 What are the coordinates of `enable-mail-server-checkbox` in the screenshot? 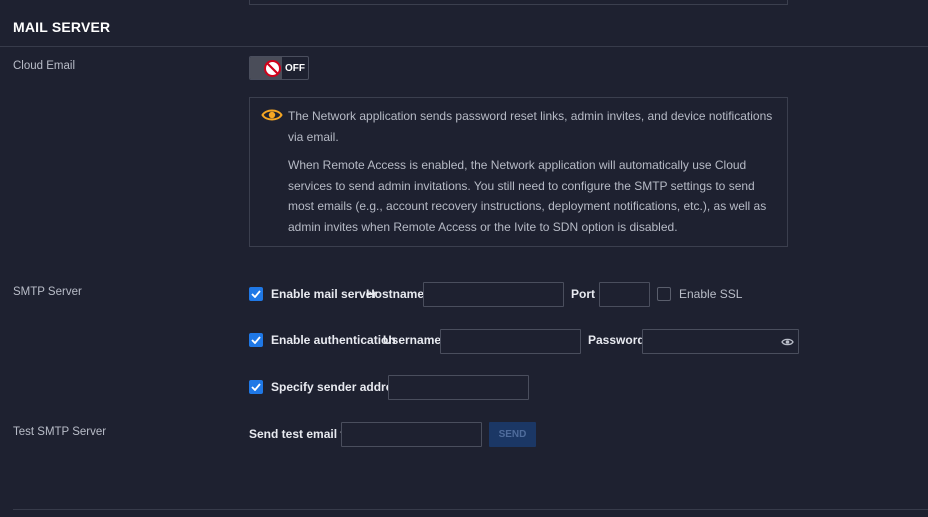 It's located at (256, 294).